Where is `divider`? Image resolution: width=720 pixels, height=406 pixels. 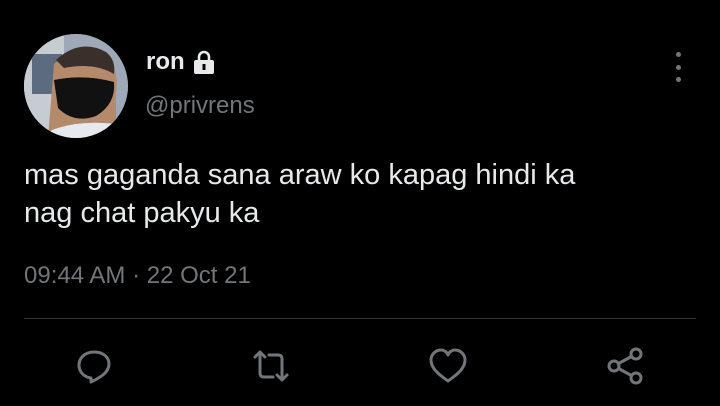
divider is located at coordinates (360, 318).